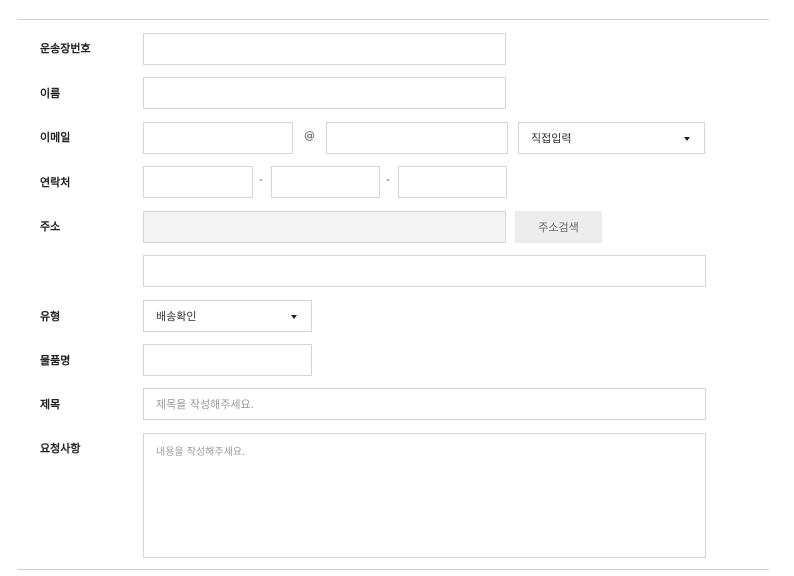 This screenshot has height=576, width=794. Describe the element at coordinates (393, 569) in the screenshot. I see `bottom-divider` at that location.